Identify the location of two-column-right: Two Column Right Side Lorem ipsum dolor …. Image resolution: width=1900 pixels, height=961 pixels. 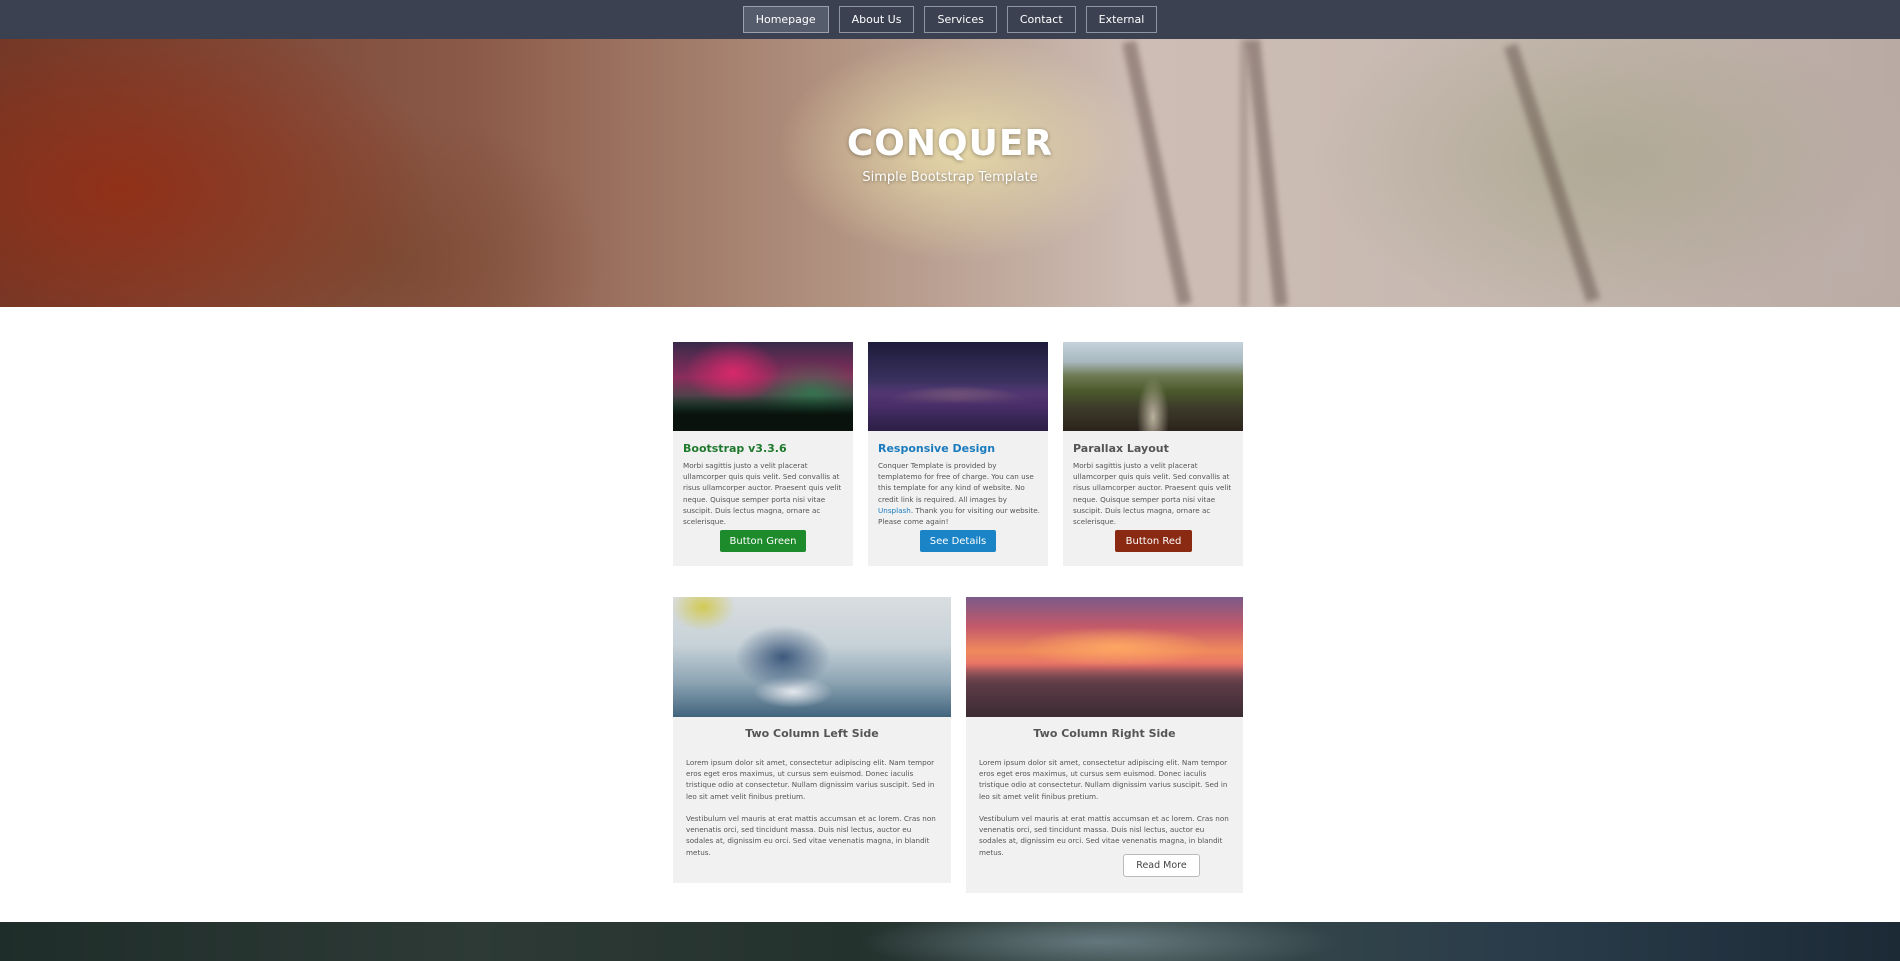
(1104, 745).